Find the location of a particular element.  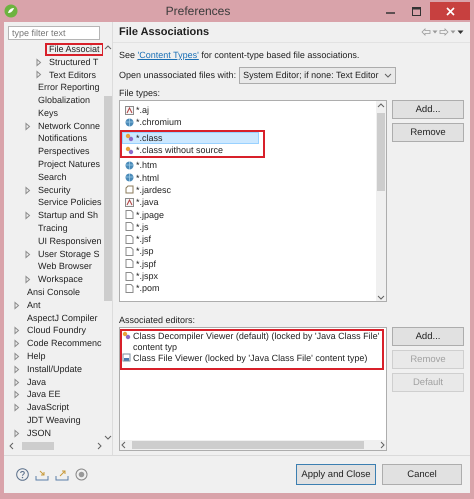

file-type-item: *.jpage is located at coordinates (247, 214).